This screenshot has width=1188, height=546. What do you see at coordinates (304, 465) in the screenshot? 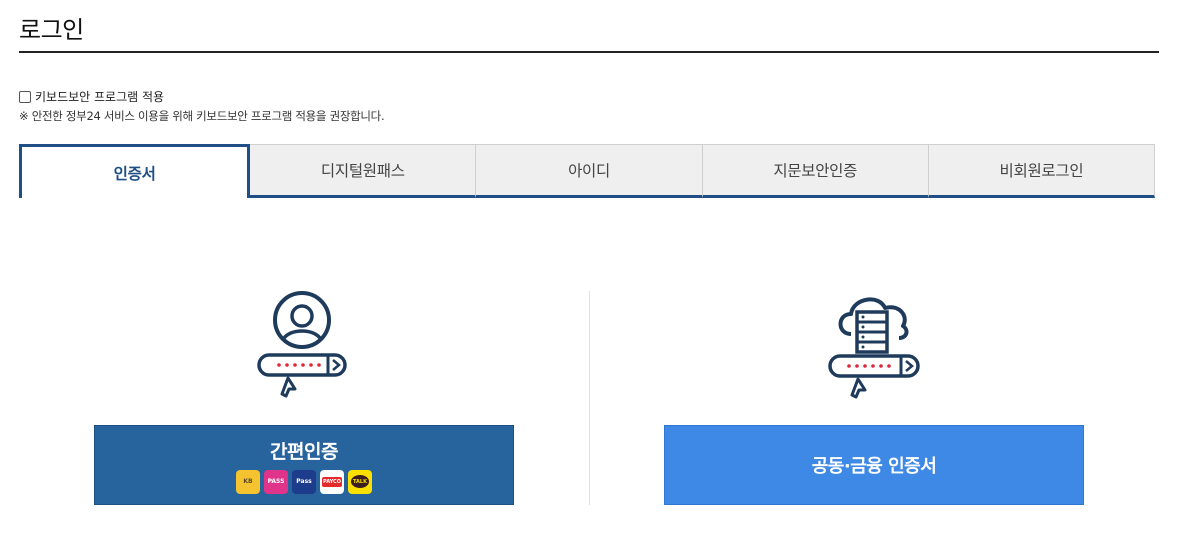
I see `simple-auth-button: 간편인증 KB PASS Pass PAYCO TALK` at bounding box center [304, 465].